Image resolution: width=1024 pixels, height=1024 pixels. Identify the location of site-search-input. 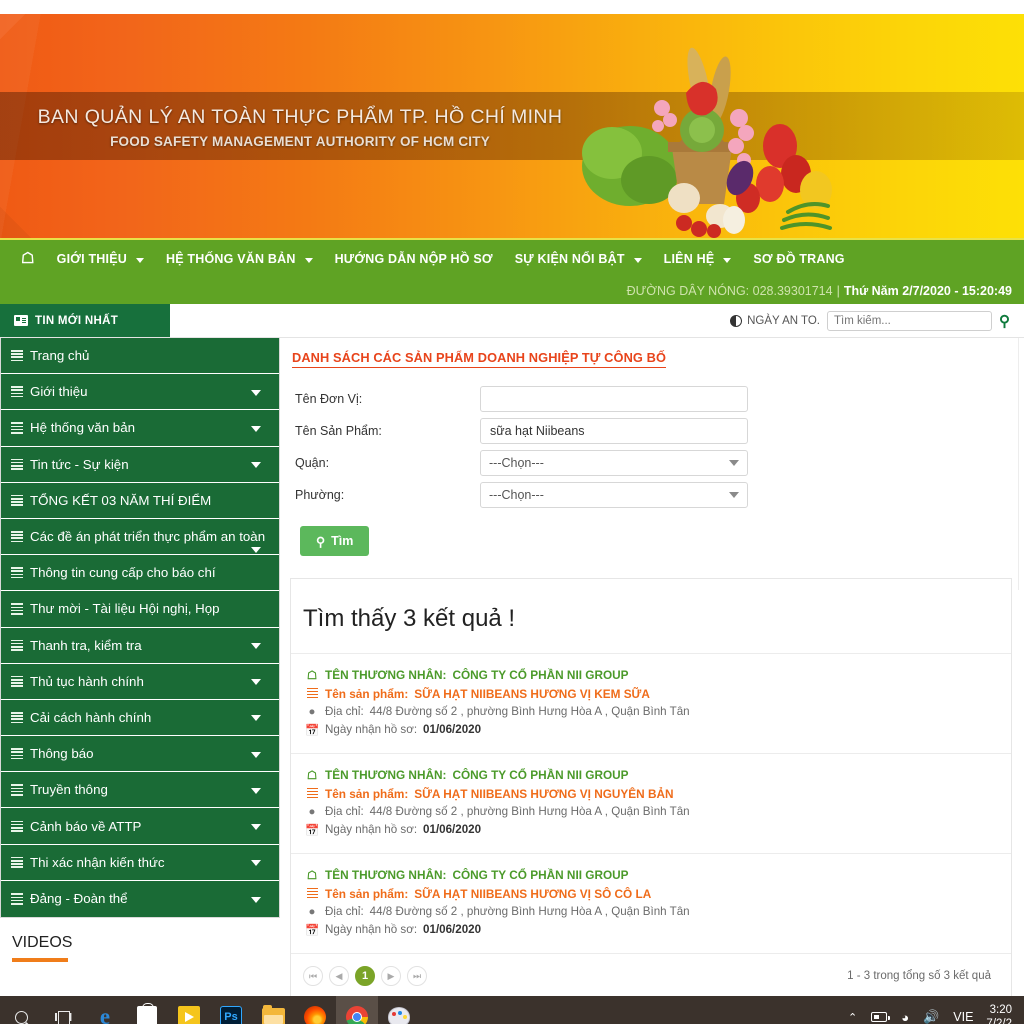
(909, 320).